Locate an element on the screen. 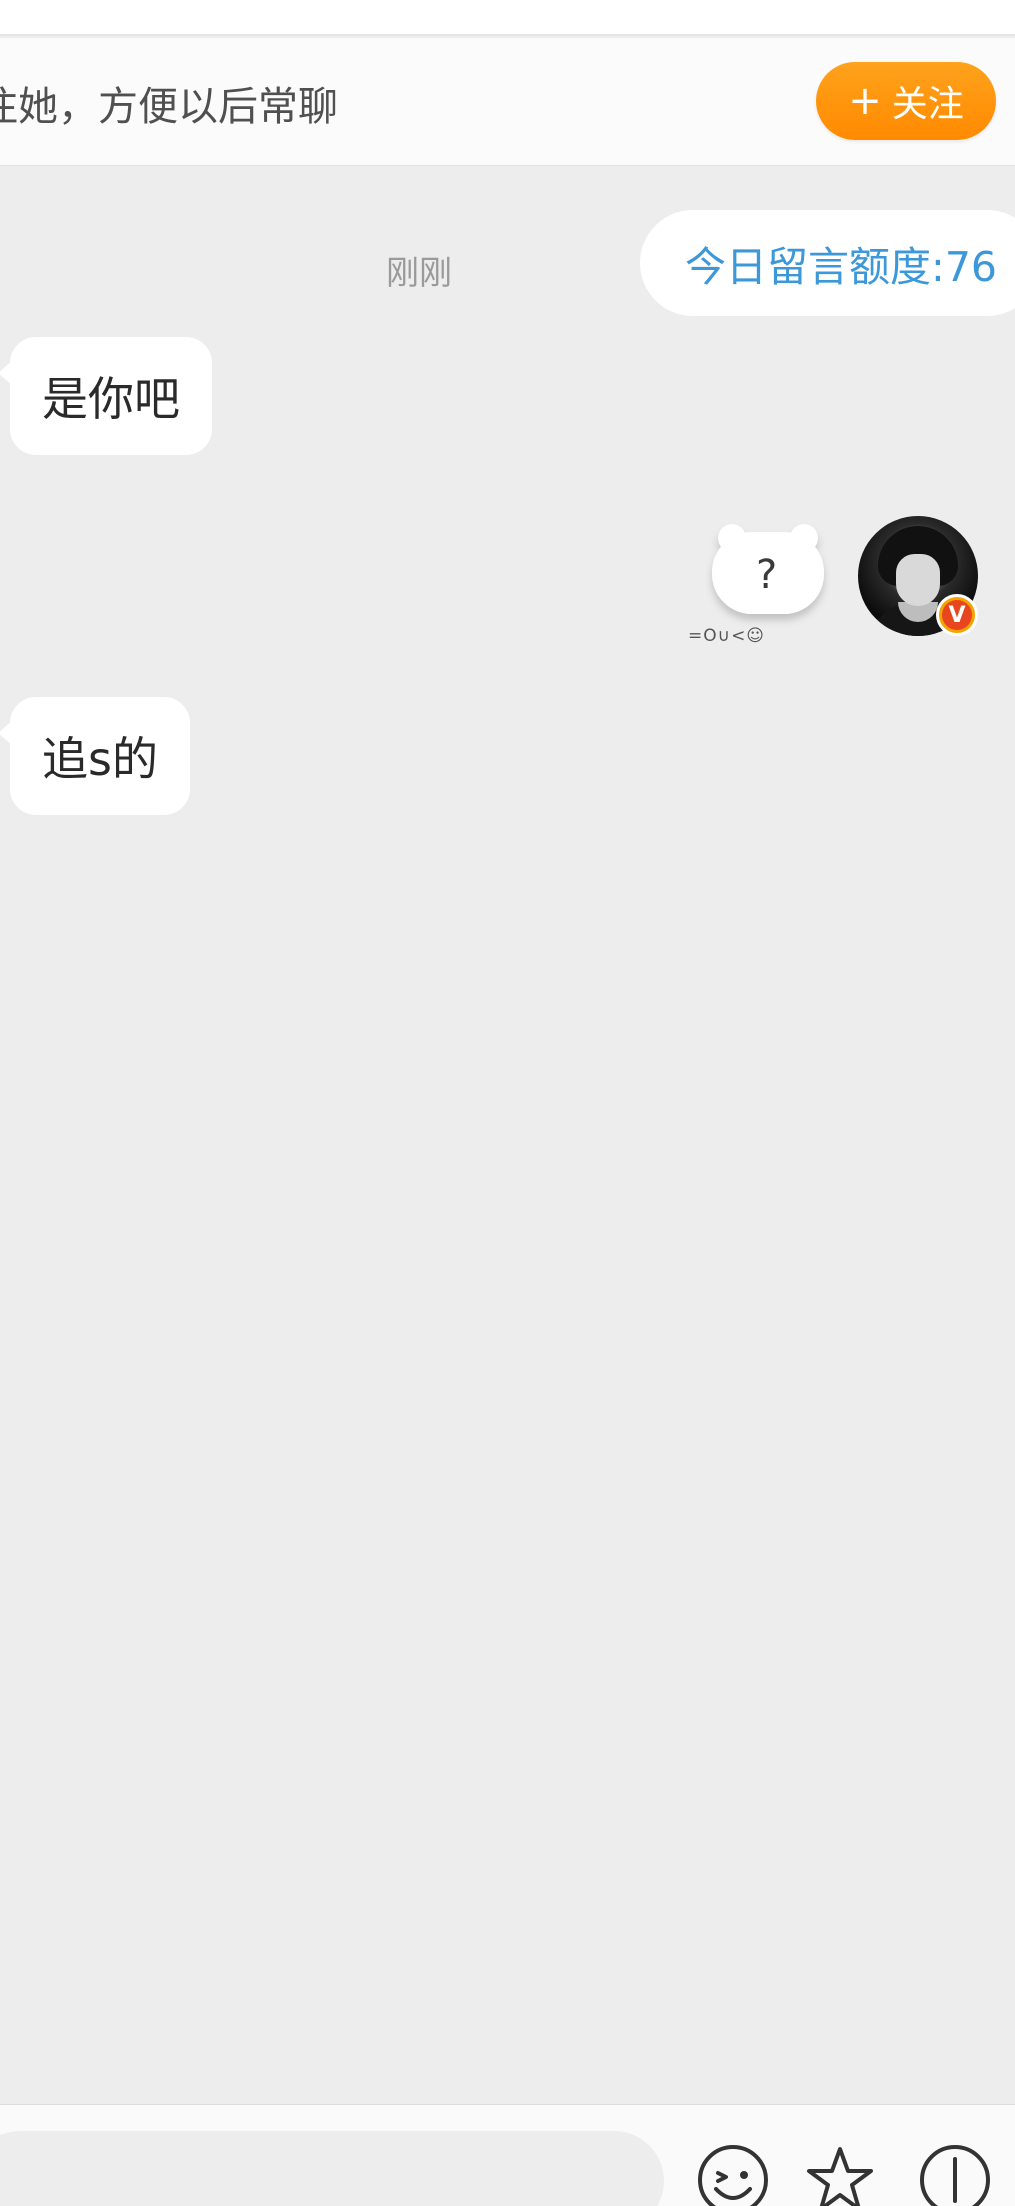 This screenshot has height=2206, width=1015. message-timestamp: 刚刚 is located at coordinates (419, 272).